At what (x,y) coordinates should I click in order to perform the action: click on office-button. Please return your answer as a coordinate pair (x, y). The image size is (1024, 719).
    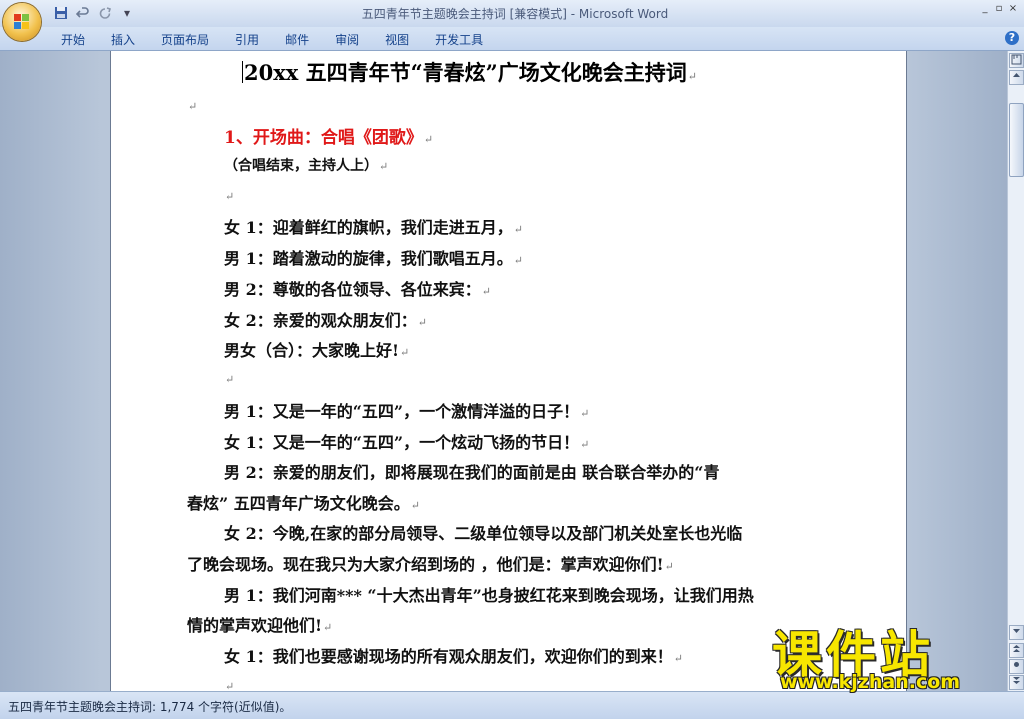
    Looking at the image, I should click on (22, 22).